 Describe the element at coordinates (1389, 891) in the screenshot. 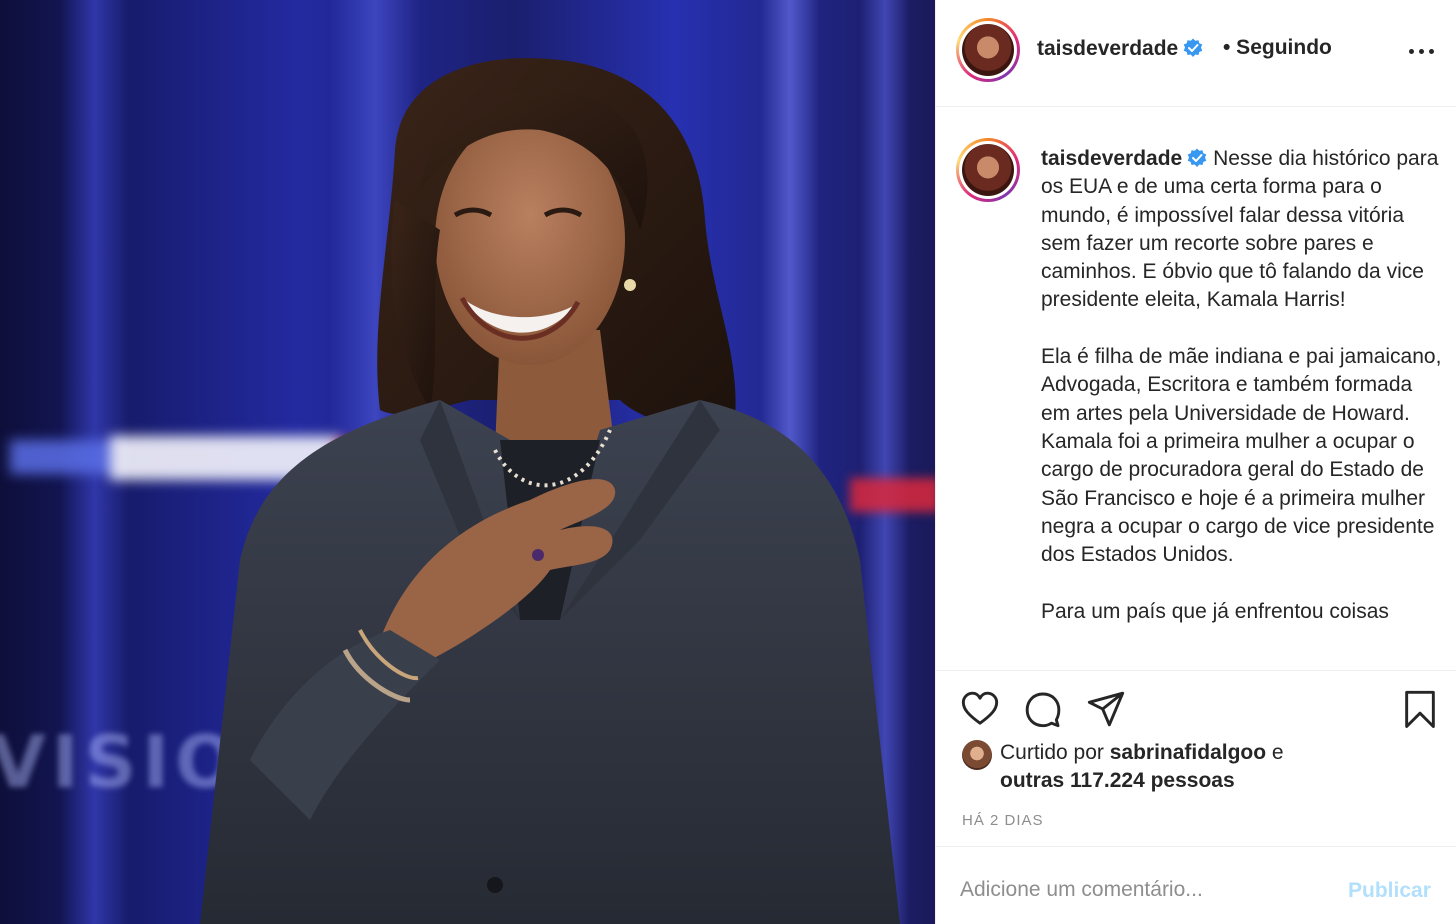

I see `publish-button: Publicar` at that location.